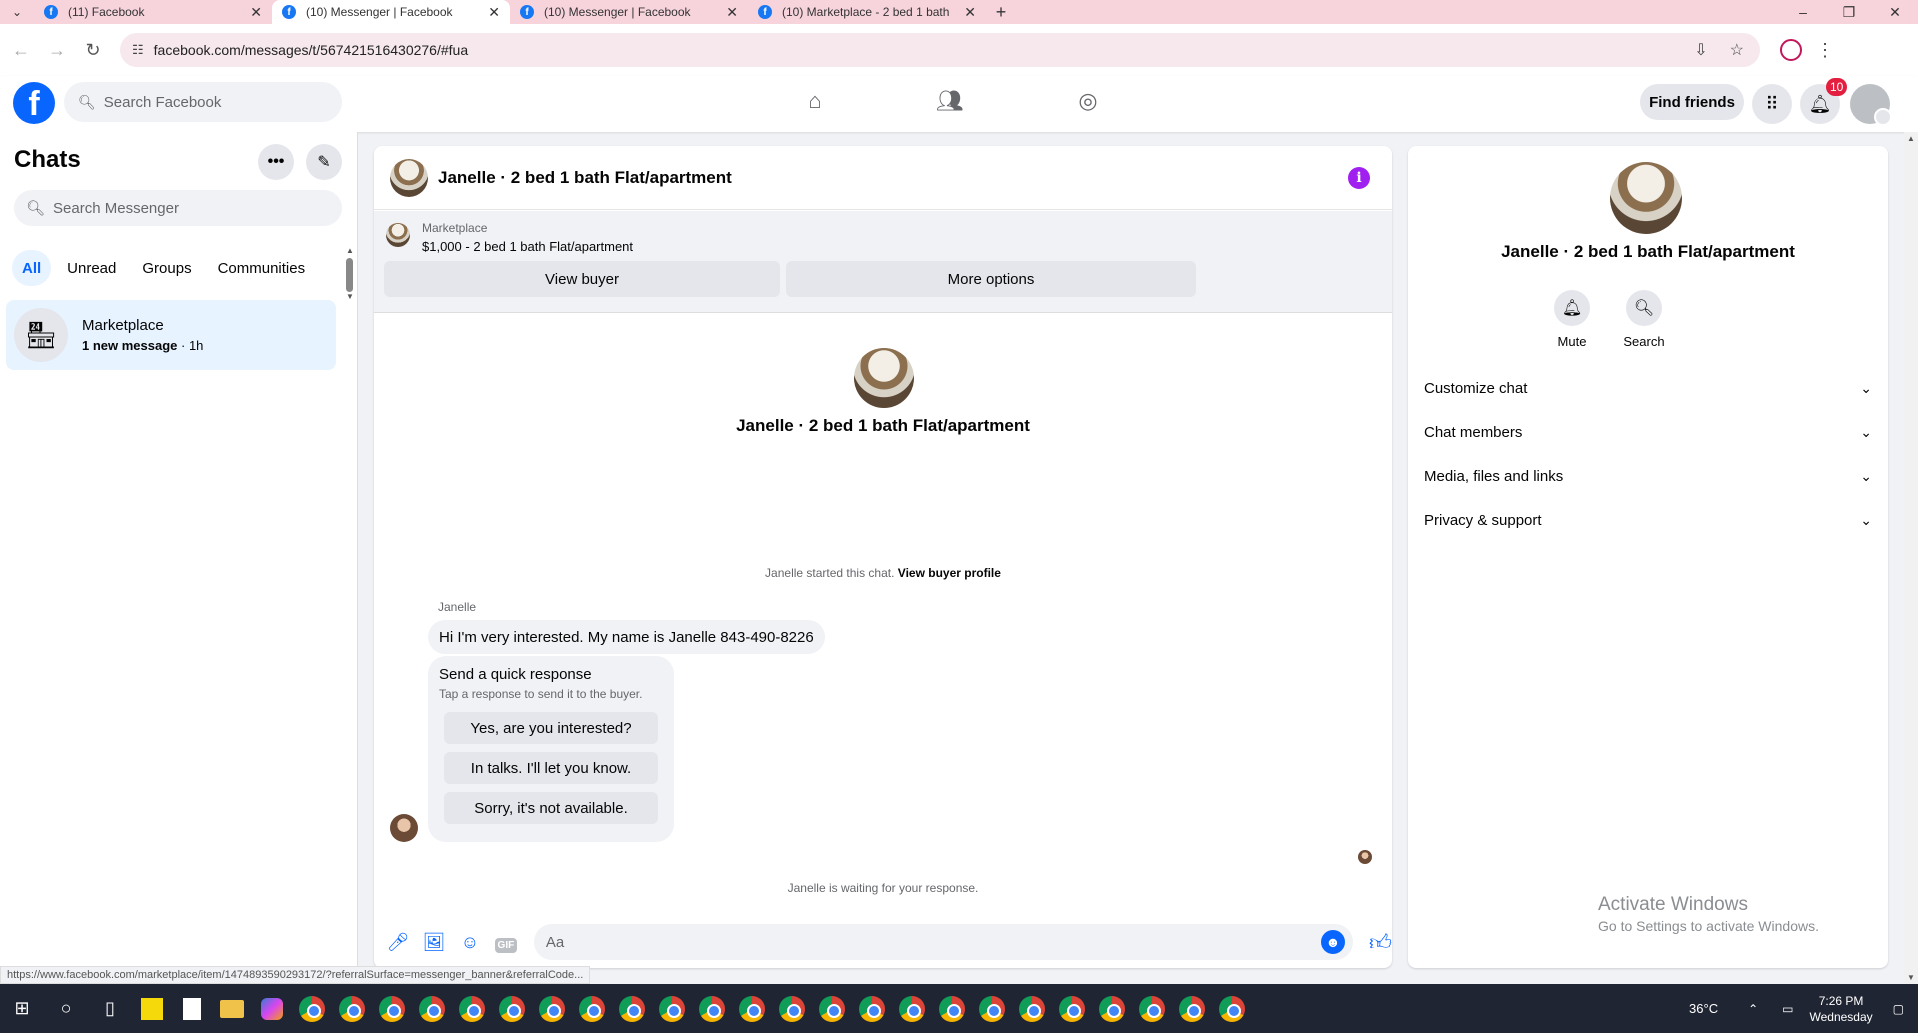 The height and width of the screenshot is (1033, 1918). What do you see at coordinates (276, 162) in the screenshot?
I see `chats-options-icon: •••` at bounding box center [276, 162].